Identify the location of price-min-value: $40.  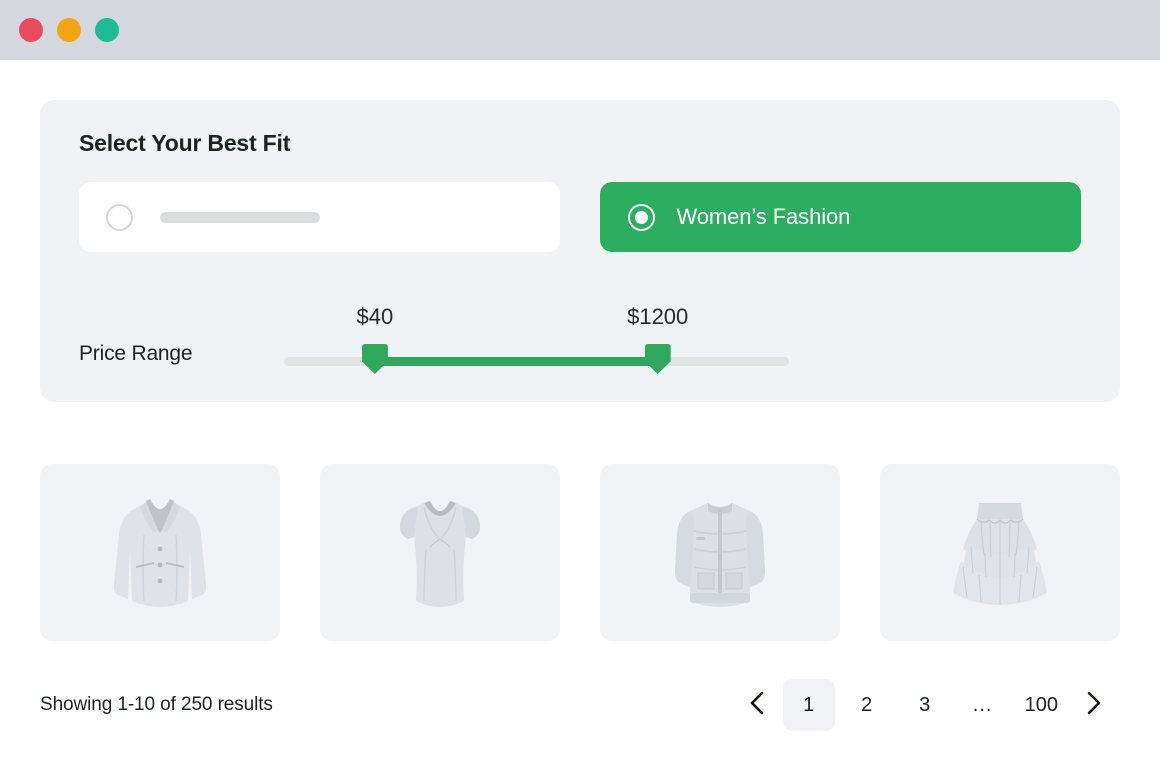
(375, 316).